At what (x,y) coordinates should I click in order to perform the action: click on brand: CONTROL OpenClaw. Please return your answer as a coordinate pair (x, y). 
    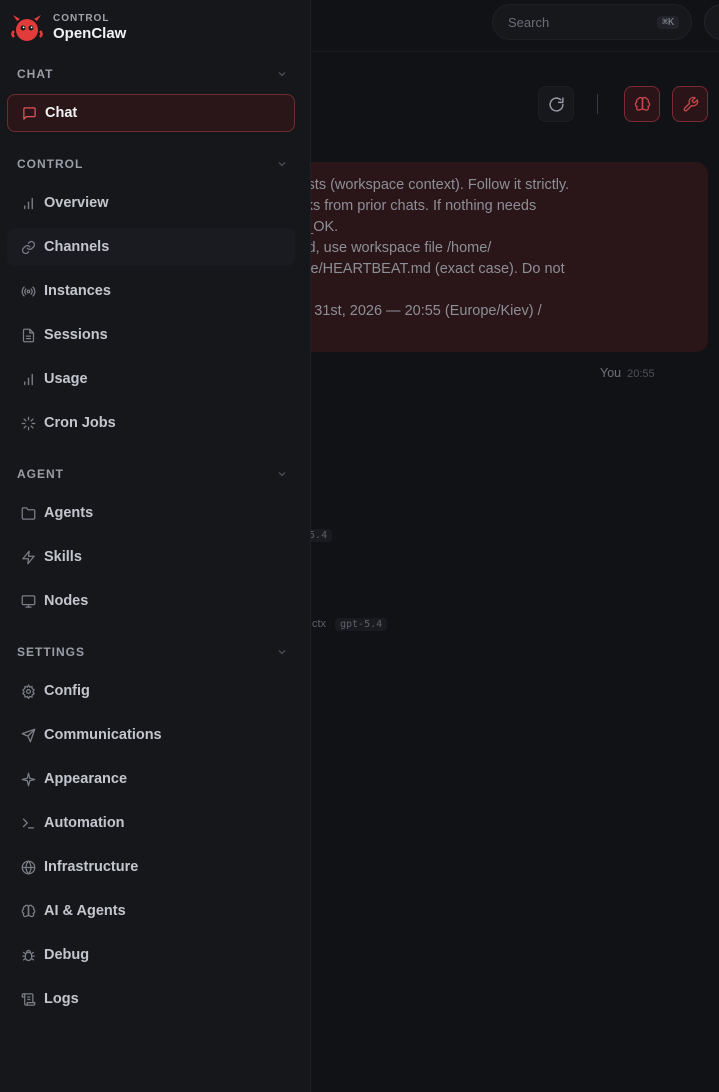
    Looking at the image, I should click on (68, 28).